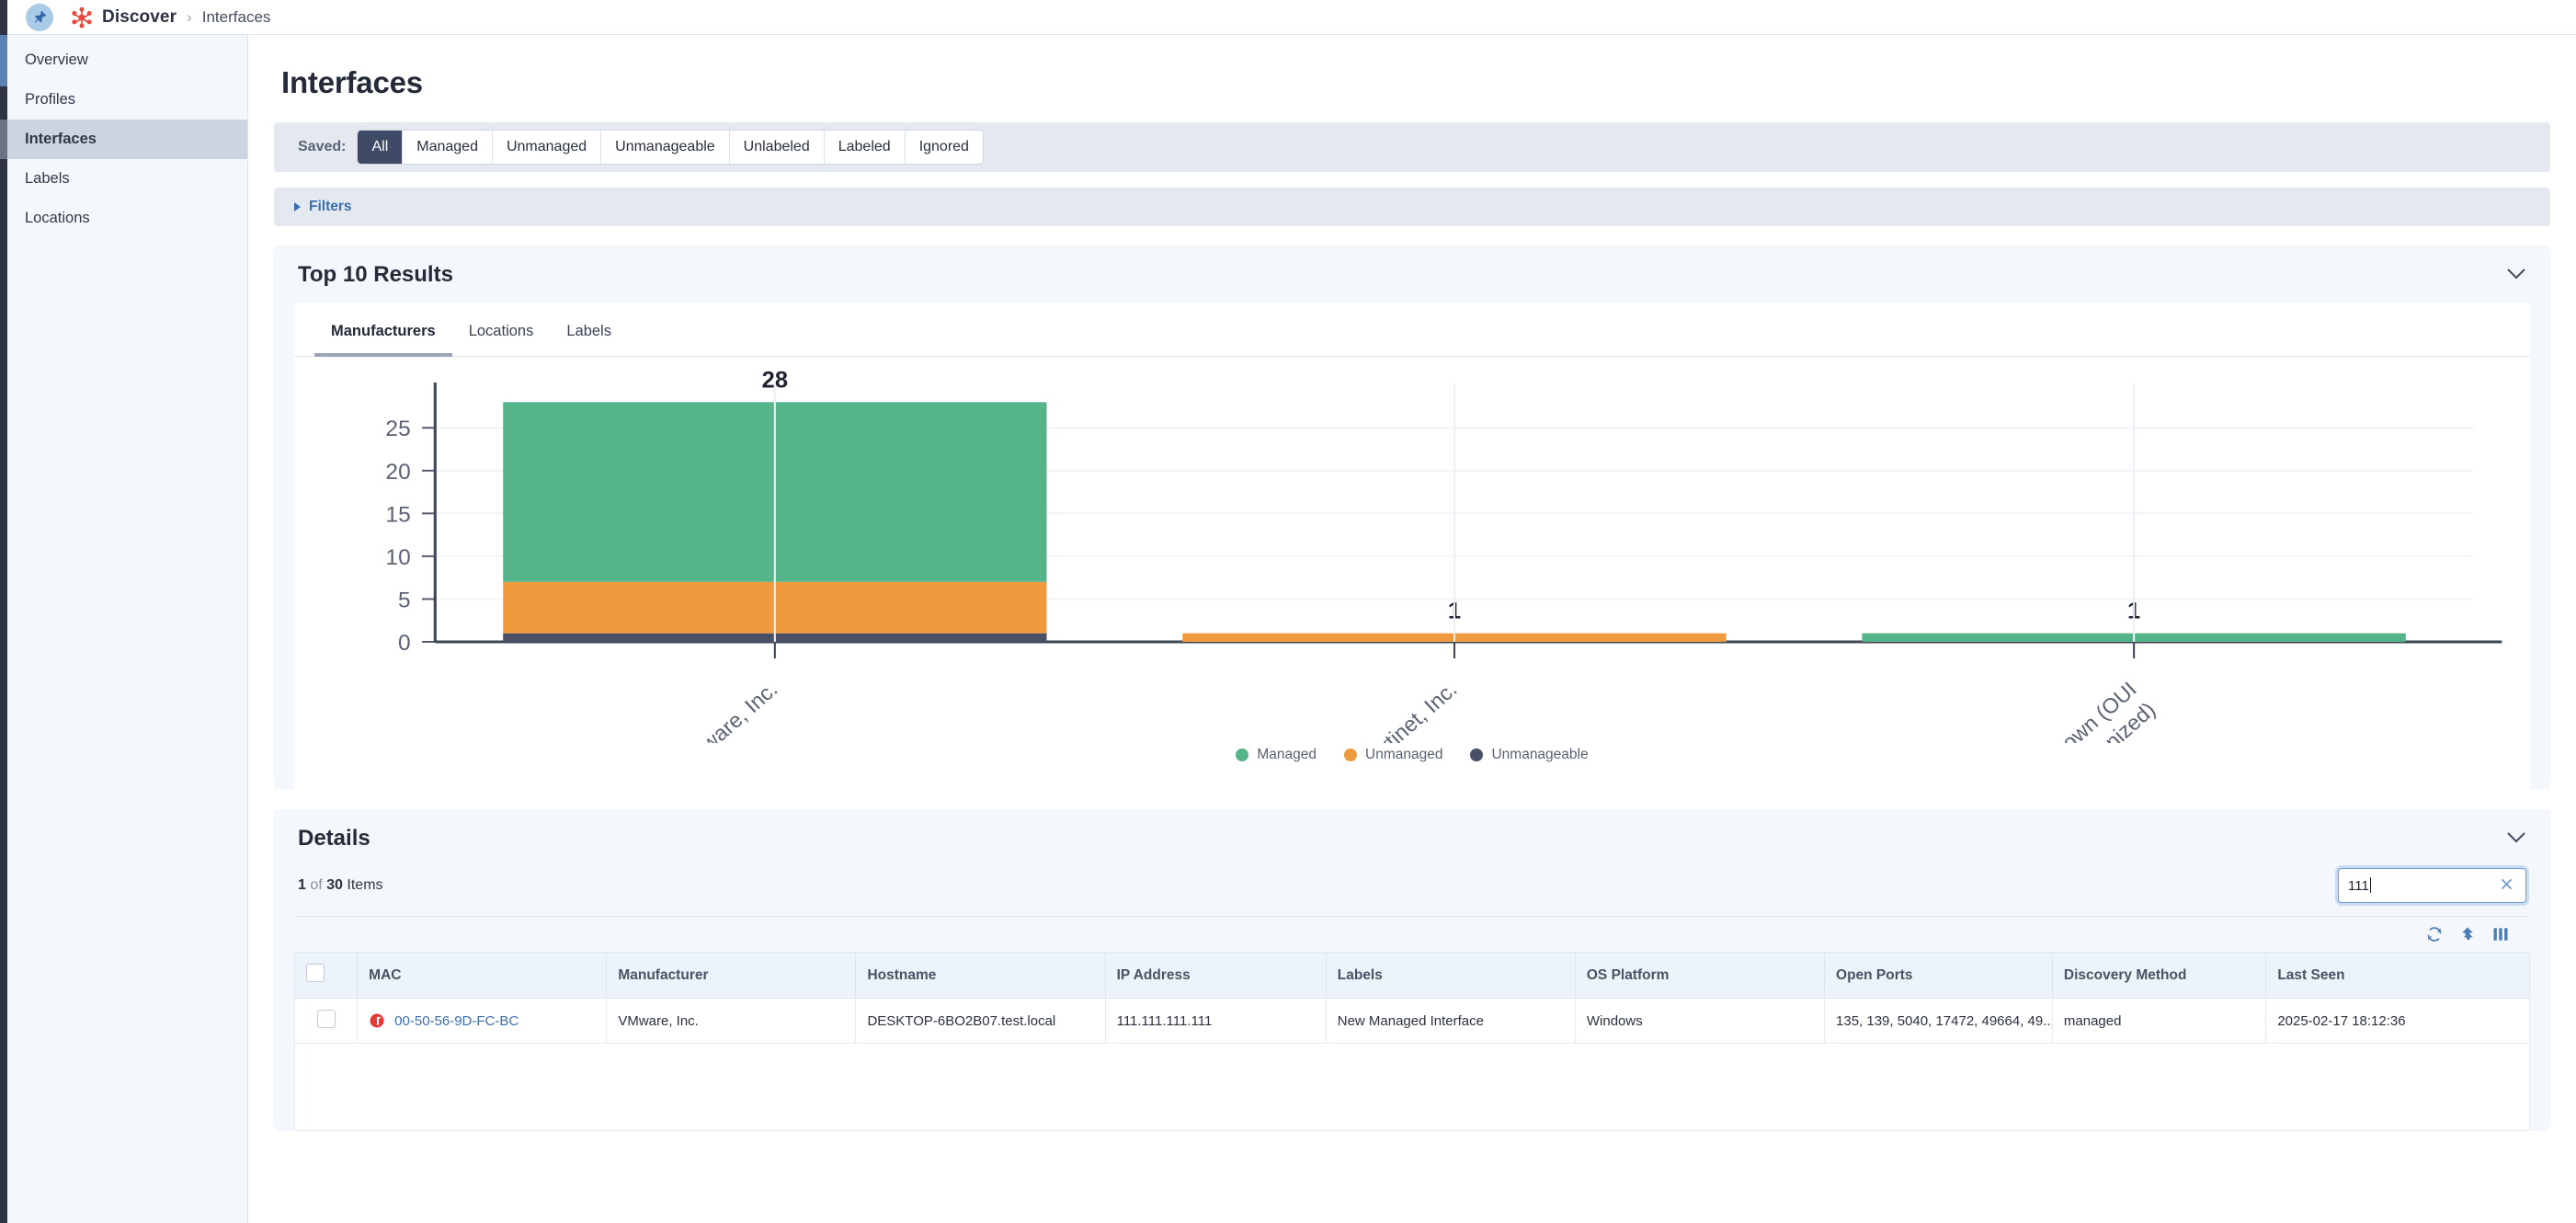 This screenshot has width=2576, height=1223. Describe the element at coordinates (1242, 755) in the screenshot. I see `legend-swatch-managed` at that location.